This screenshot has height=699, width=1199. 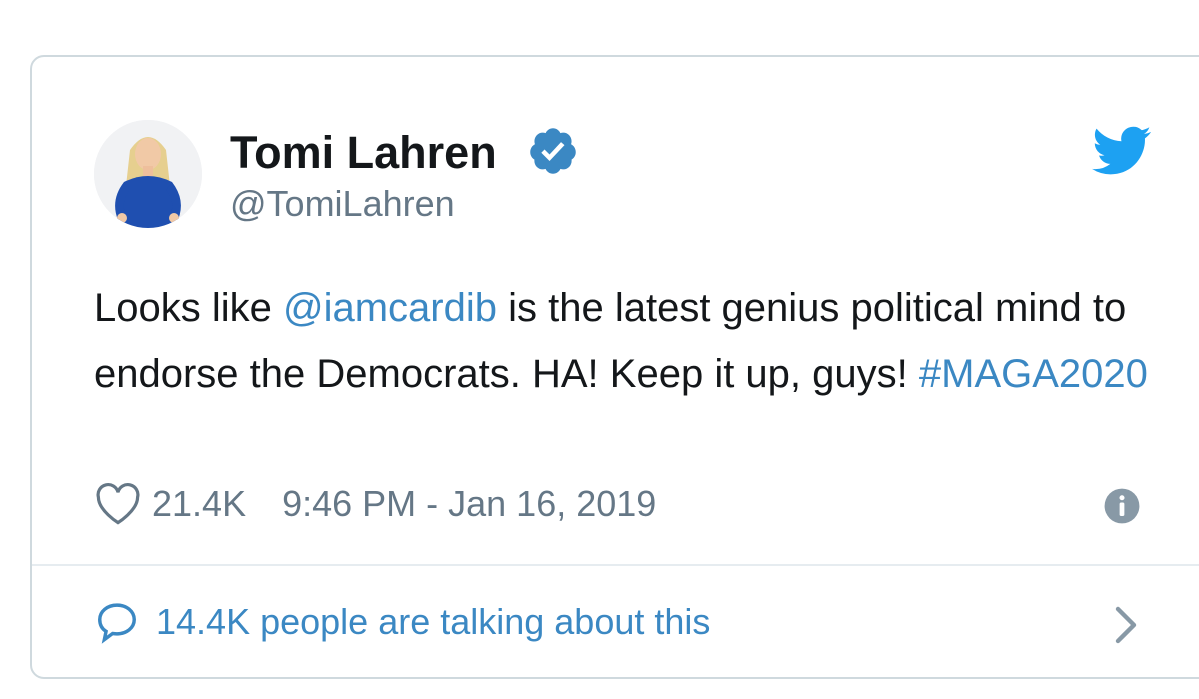 I want to click on chevron-right-icon, so click(x=1126, y=625).